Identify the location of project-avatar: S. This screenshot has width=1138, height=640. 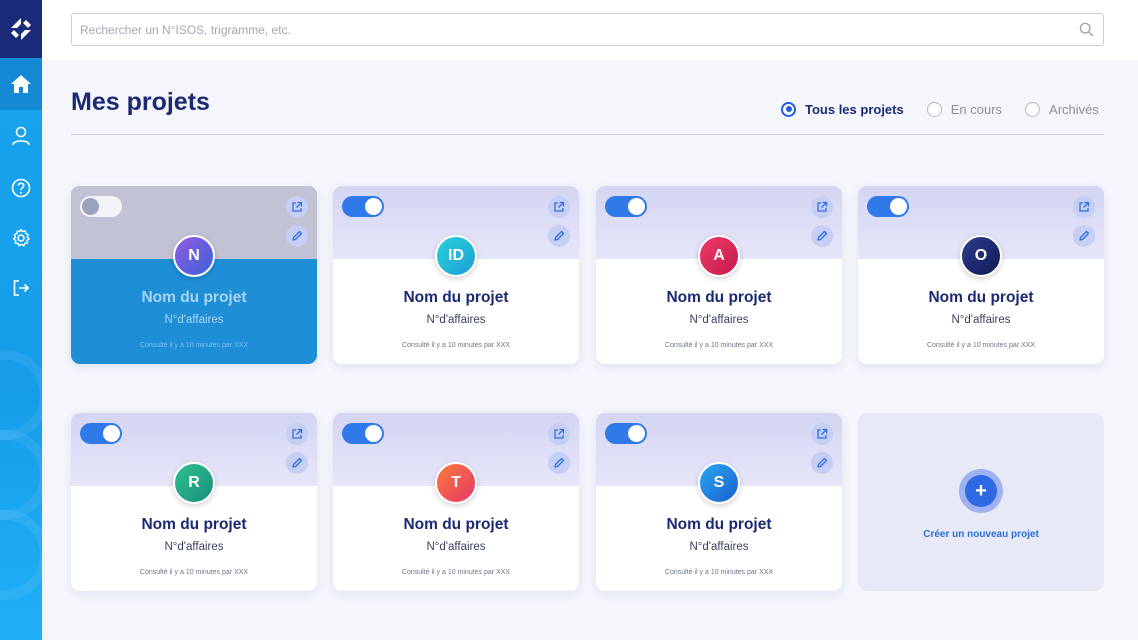
(719, 483).